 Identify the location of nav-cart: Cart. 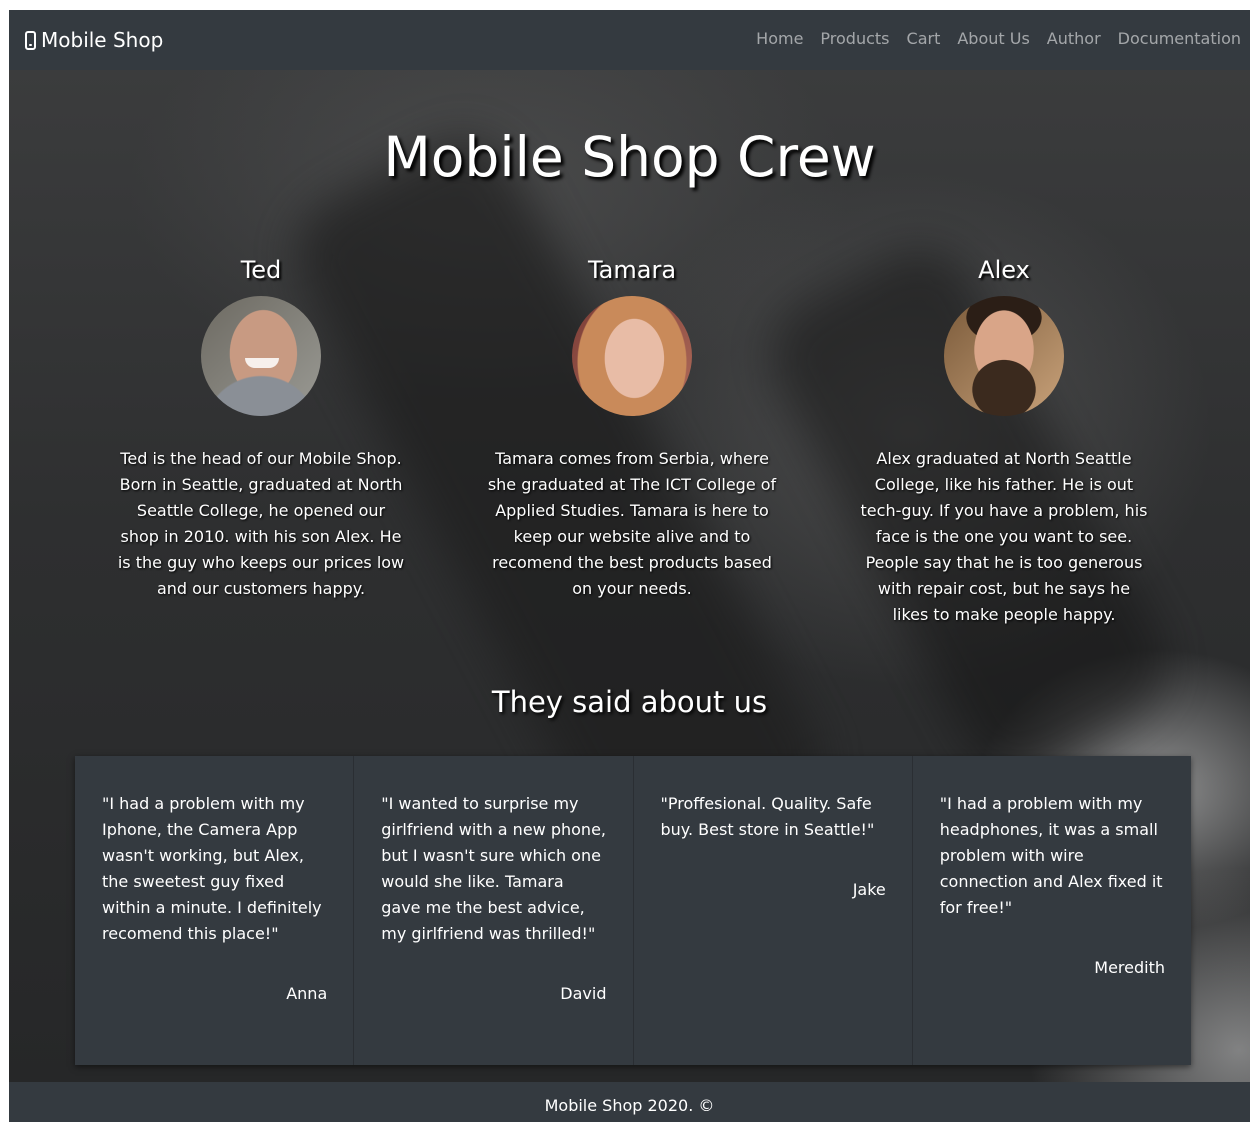
(924, 39).